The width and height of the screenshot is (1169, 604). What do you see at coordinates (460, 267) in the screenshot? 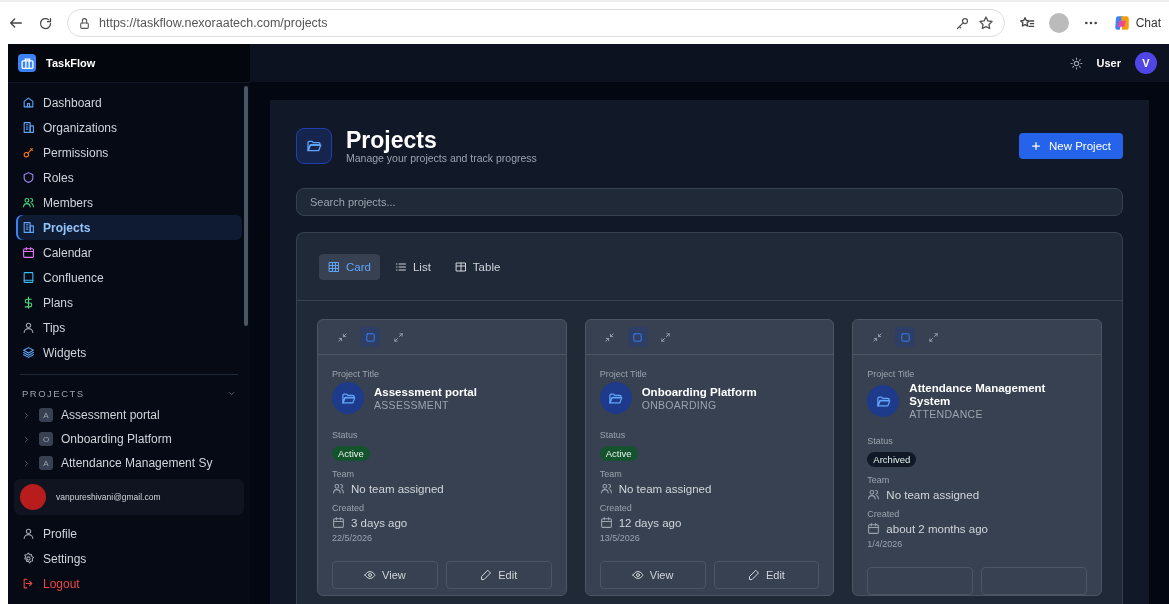
I see `table-icon` at bounding box center [460, 267].